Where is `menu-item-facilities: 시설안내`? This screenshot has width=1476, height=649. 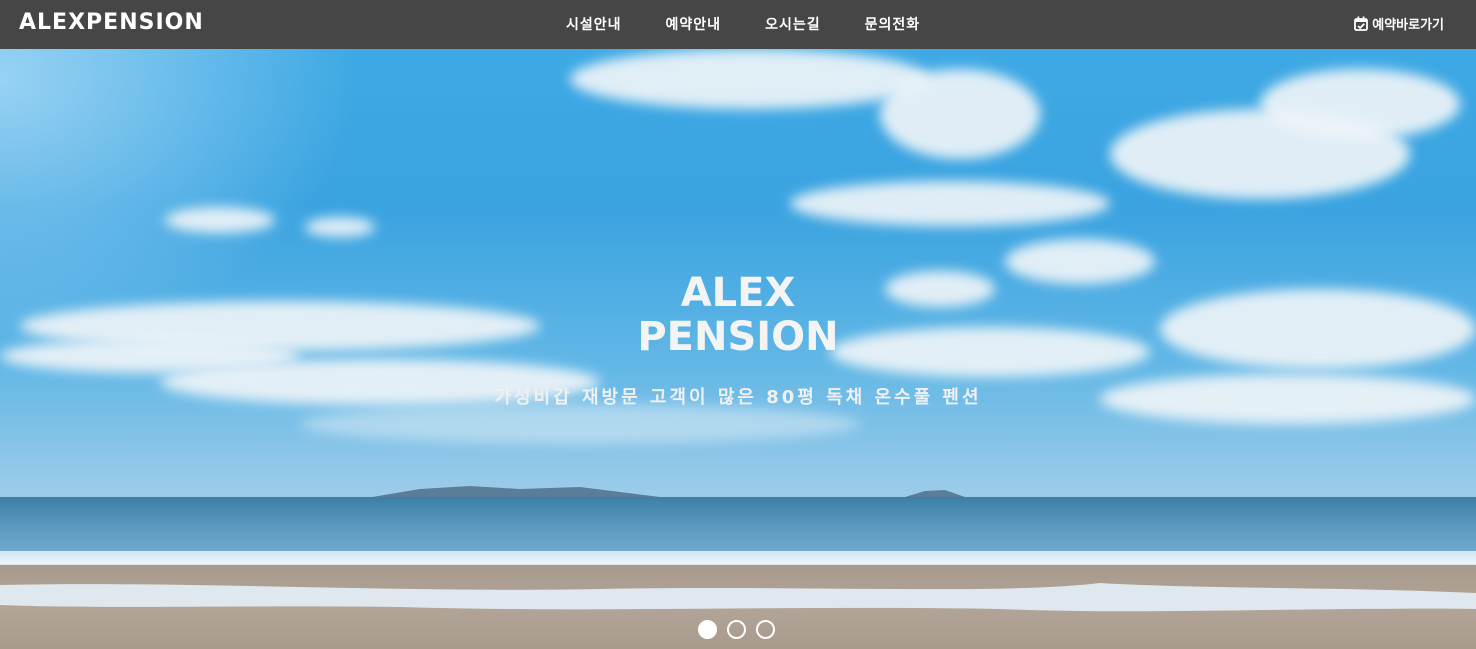
menu-item-facilities: 시설안내 is located at coordinates (594, 24).